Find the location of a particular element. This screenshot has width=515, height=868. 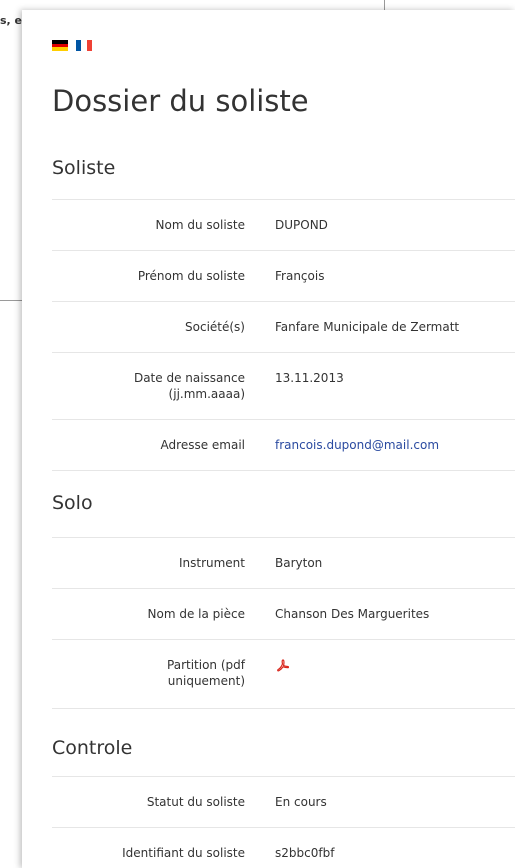

field-row-piece: Nom de la pièce Chanson Des Marguerites is located at coordinates (283, 613).